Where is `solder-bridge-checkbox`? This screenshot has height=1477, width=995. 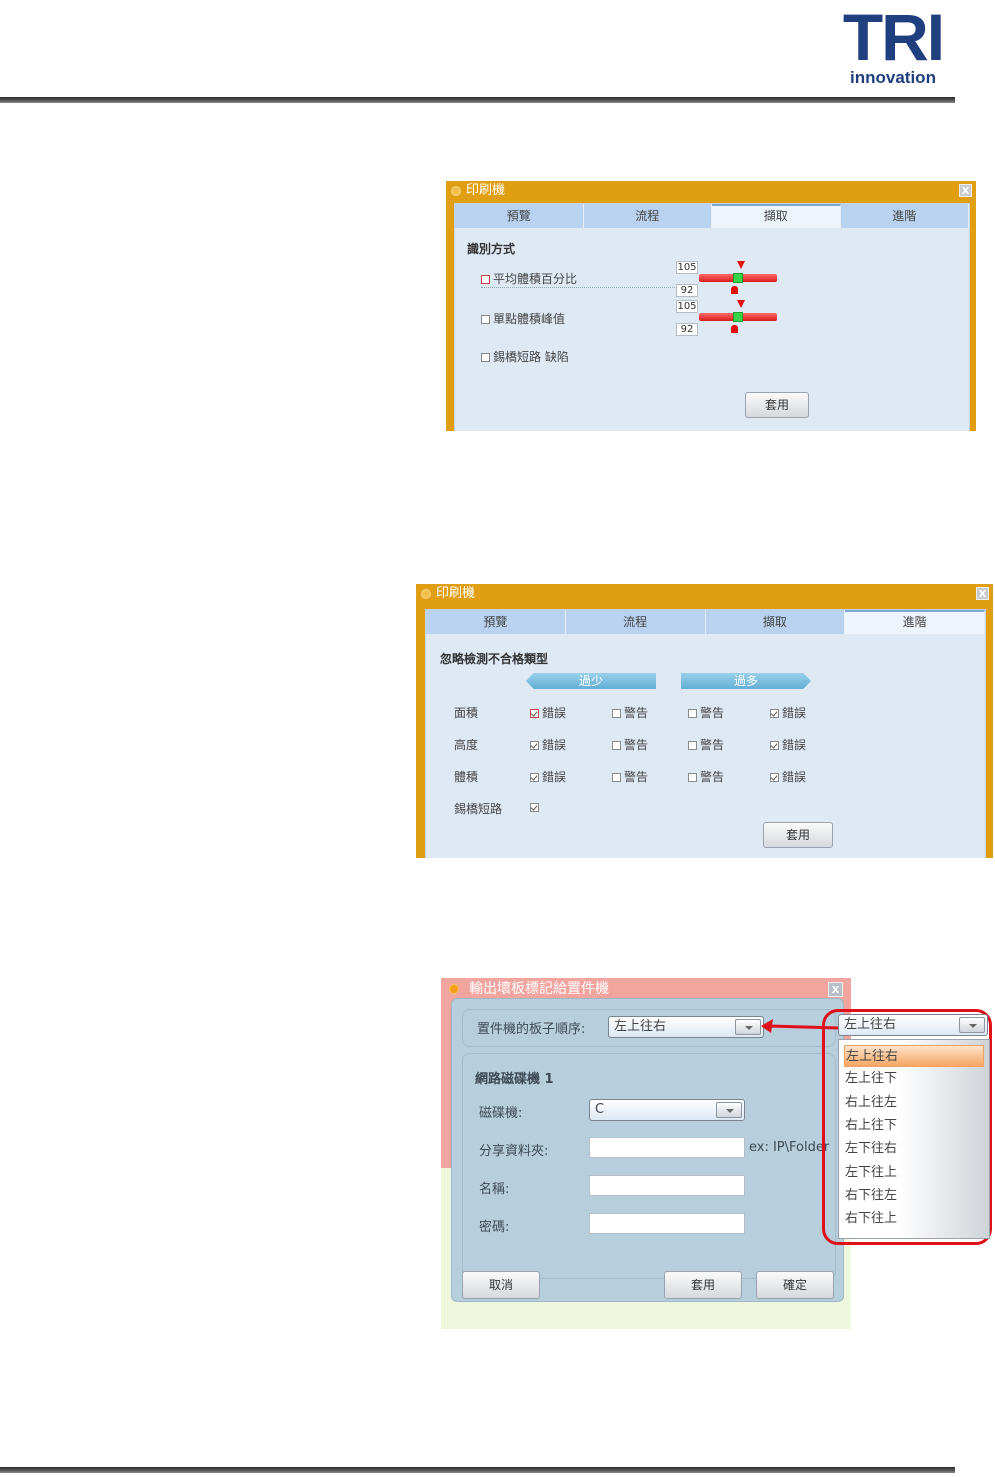 solder-bridge-checkbox is located at coordinates (536, 807).